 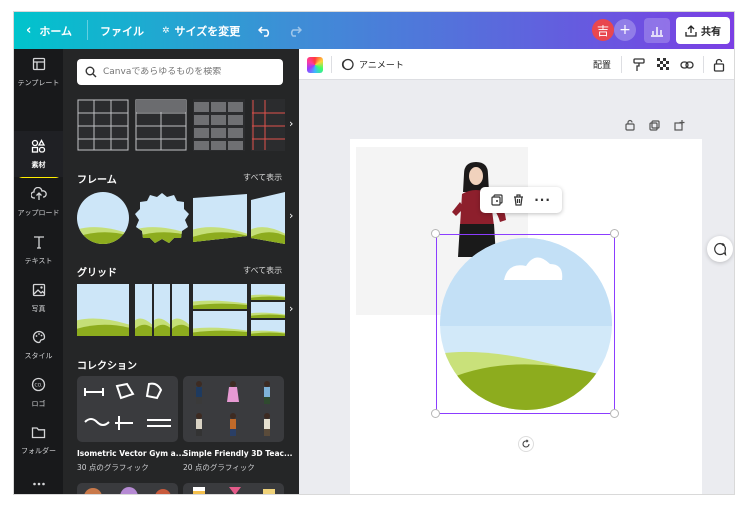 I want to click on rotate-icon, so click(x=526, y=443).